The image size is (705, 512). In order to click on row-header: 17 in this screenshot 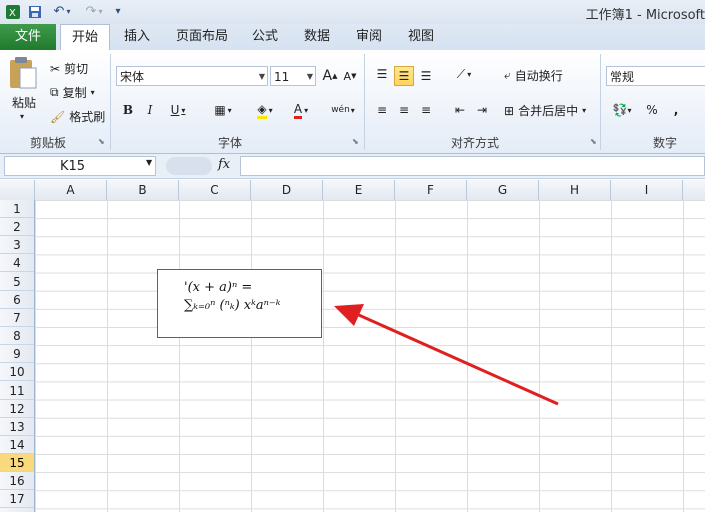, I will do `click(17, 499)`.